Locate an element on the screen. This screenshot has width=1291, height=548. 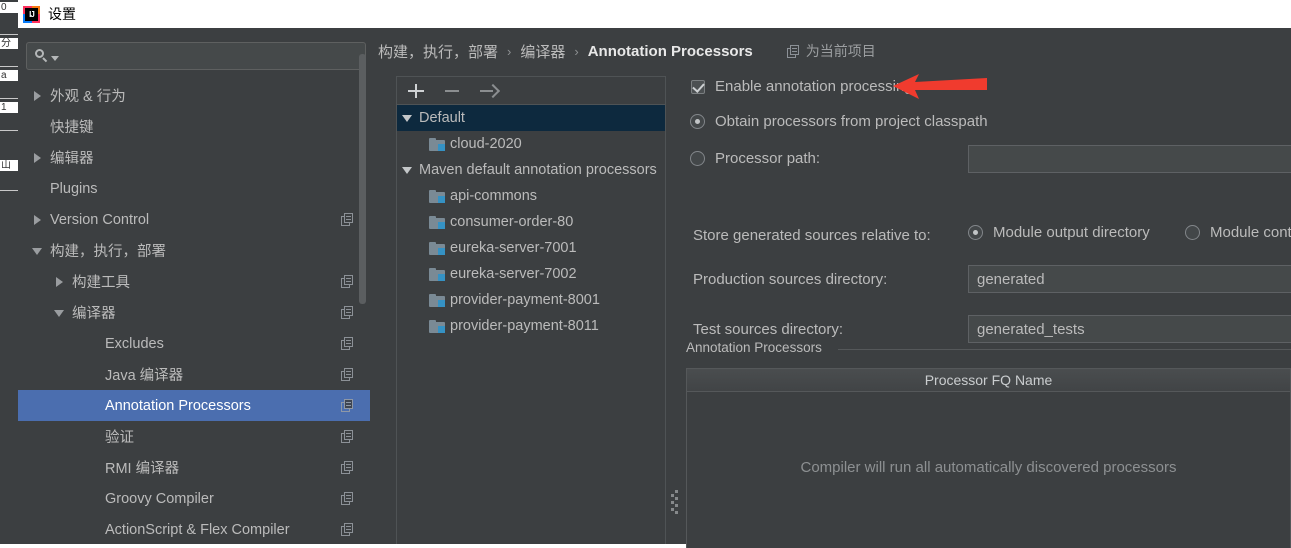
sidebar-item-label: 编辑器 is located at coordinates (72, 159).